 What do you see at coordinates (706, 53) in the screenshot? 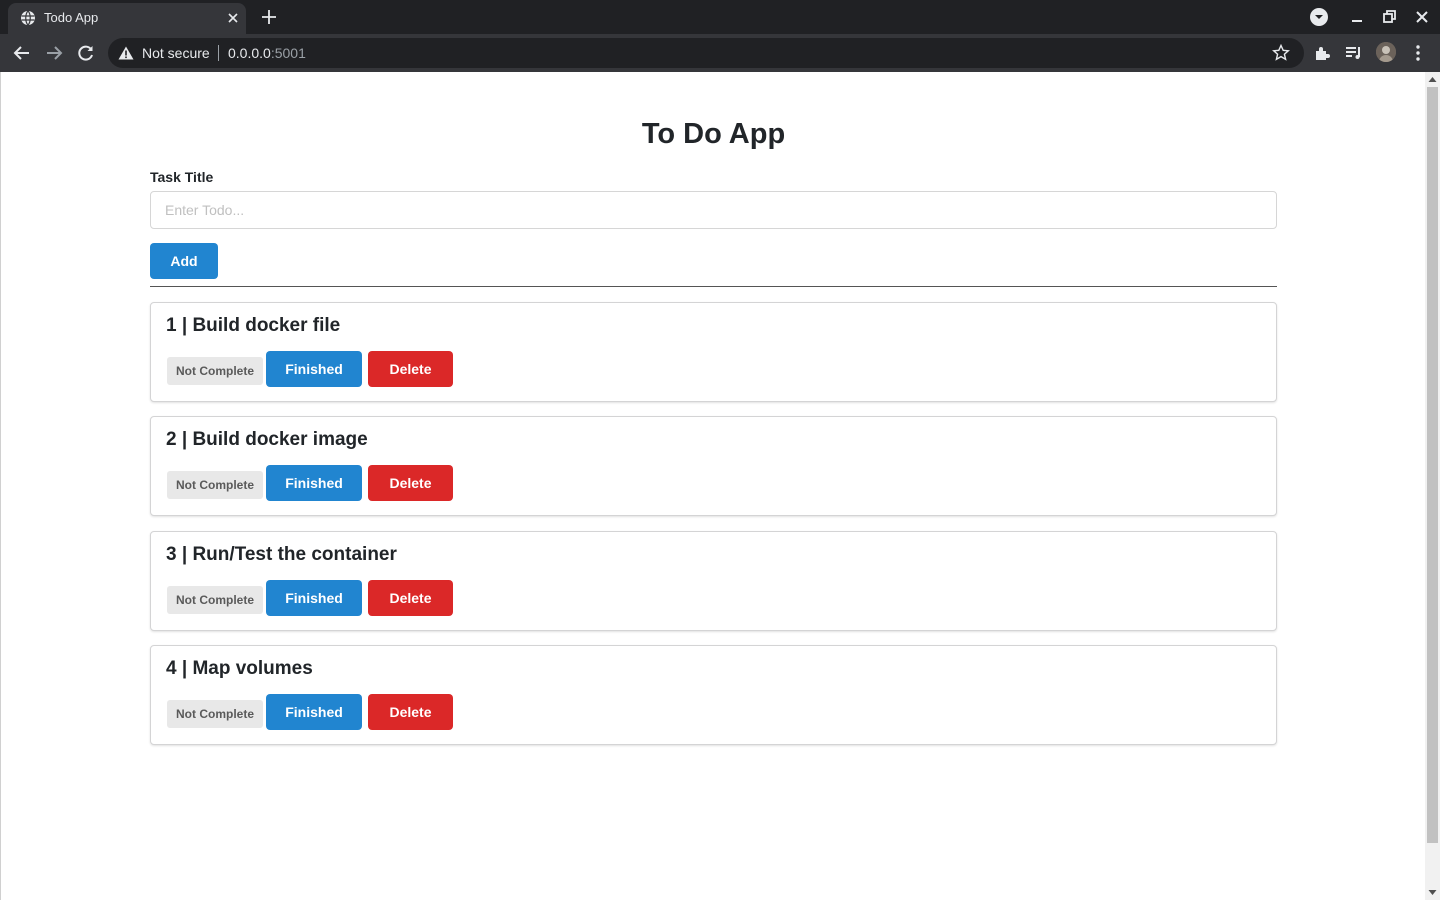
I see `address-bar: Not secure 0.0.0.0:5001` at bounding box center [706, 53].